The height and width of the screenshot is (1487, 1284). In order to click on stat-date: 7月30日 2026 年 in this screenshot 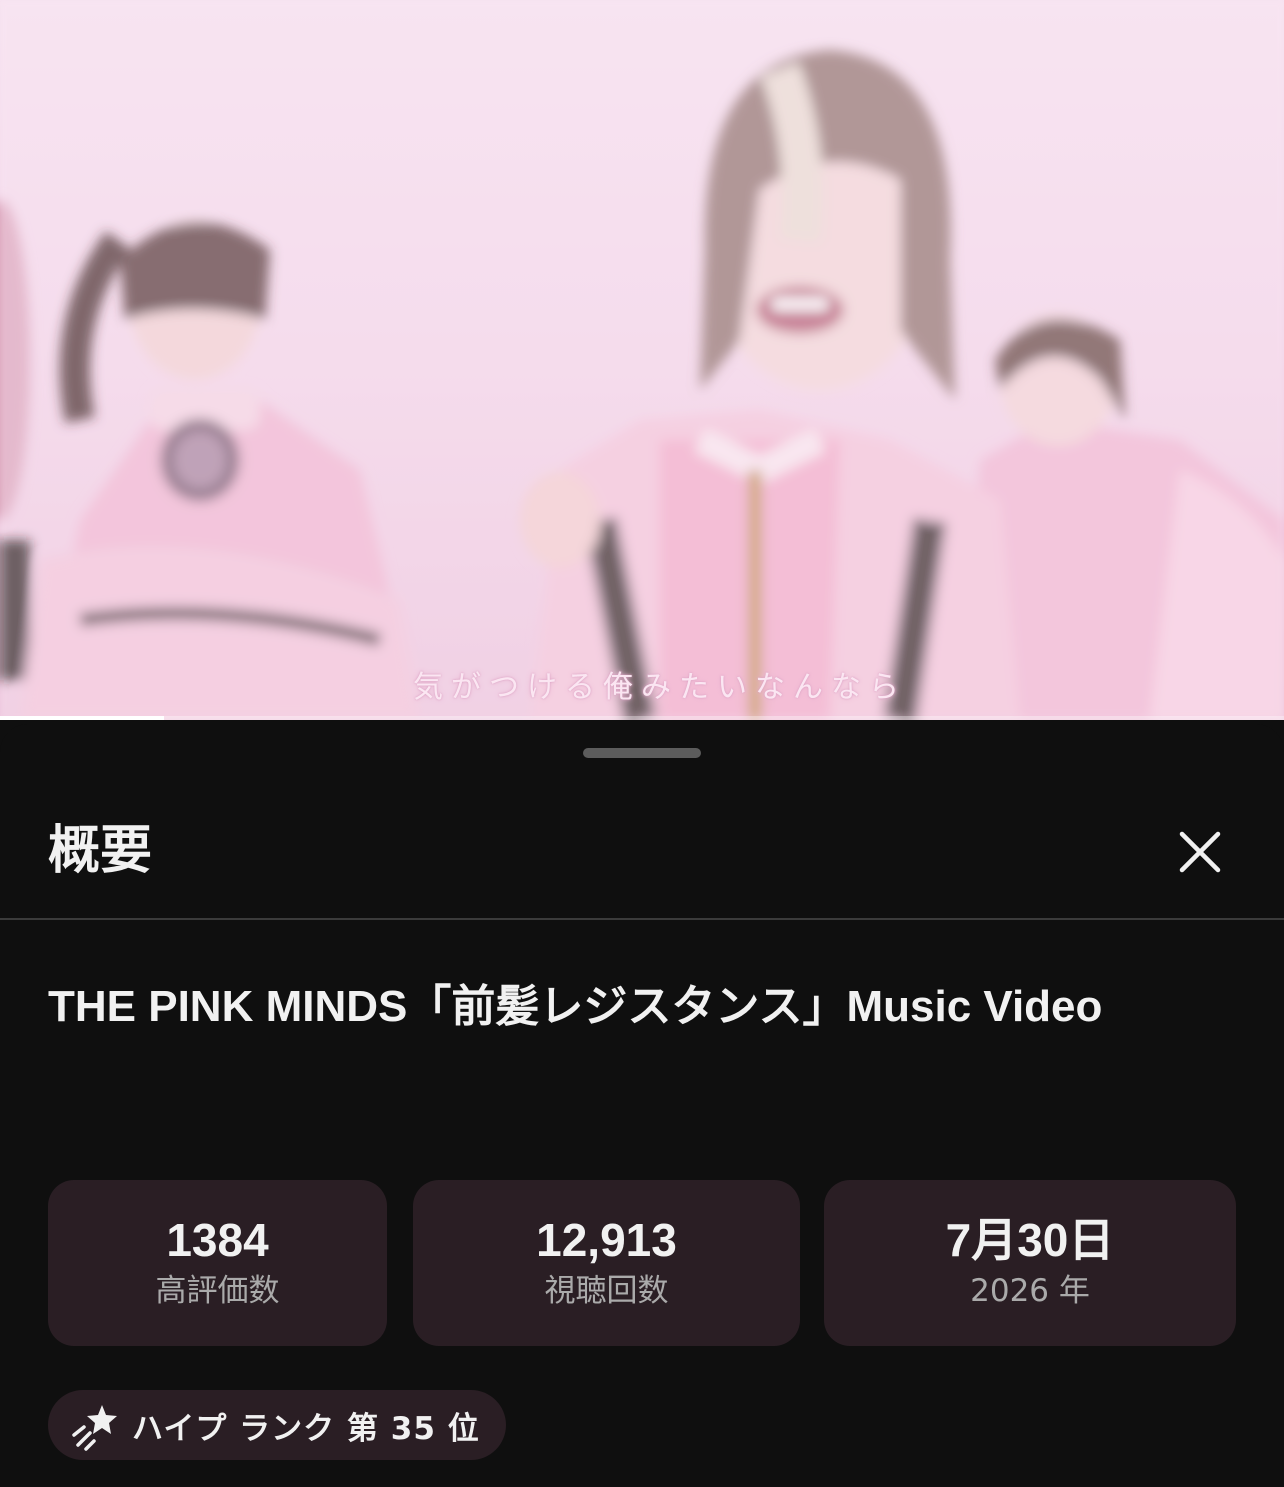, I will do `click(1030, 1263)`.